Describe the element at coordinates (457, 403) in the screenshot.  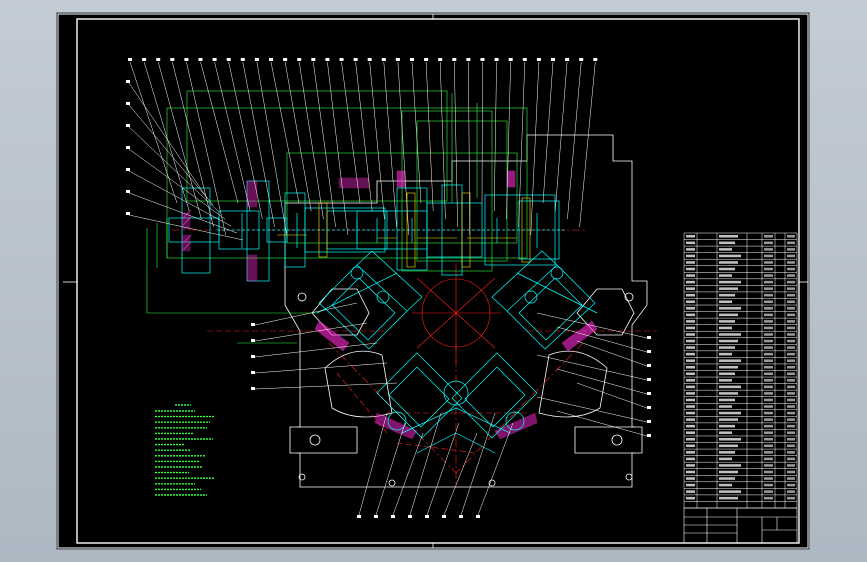
I see `lower-bearing-cartridges` at that location.